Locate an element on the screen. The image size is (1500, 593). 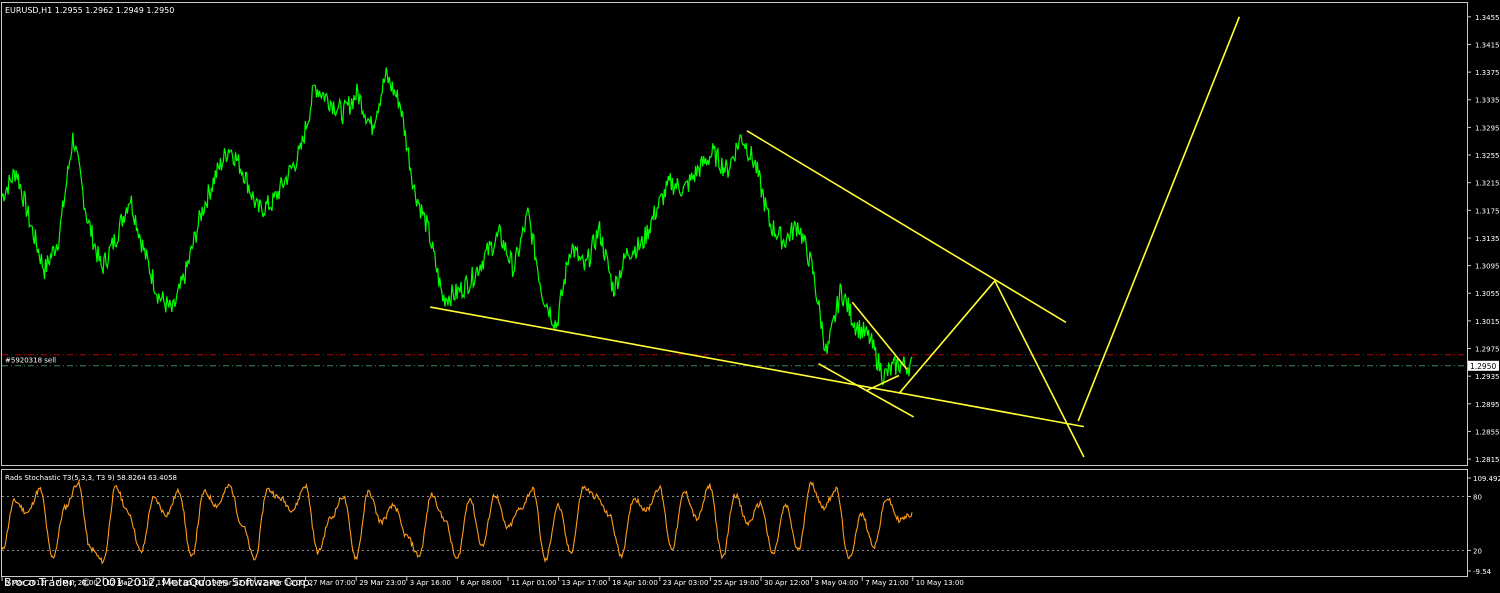
current-price-marker: 1.2950 is located at coordinates (1483, 365).